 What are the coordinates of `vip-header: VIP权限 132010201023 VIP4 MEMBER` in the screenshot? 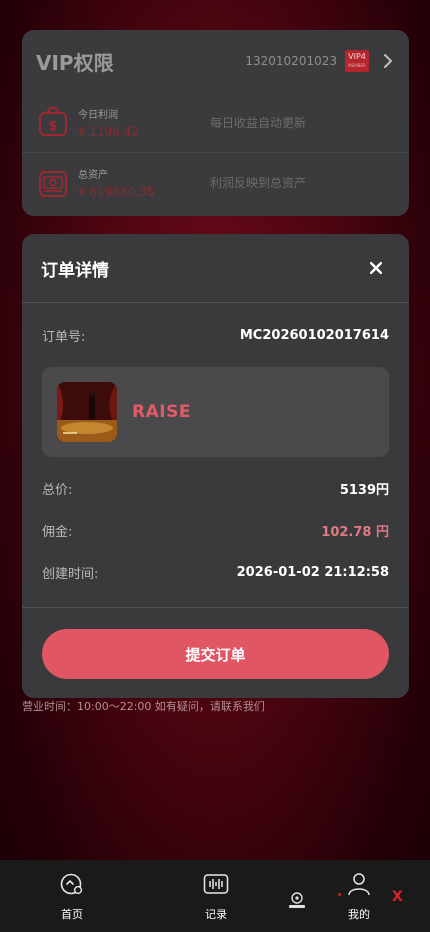 It's located at (215, 61).